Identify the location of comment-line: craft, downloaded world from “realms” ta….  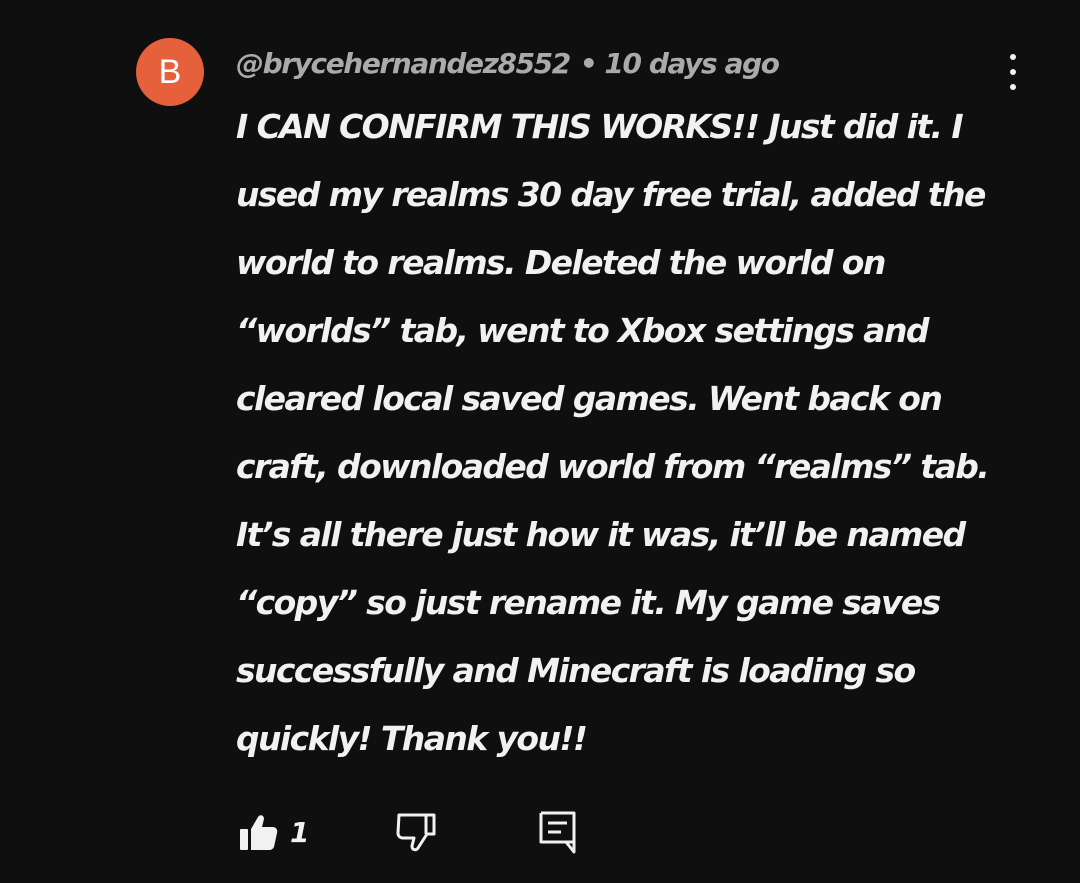
(613, 466).